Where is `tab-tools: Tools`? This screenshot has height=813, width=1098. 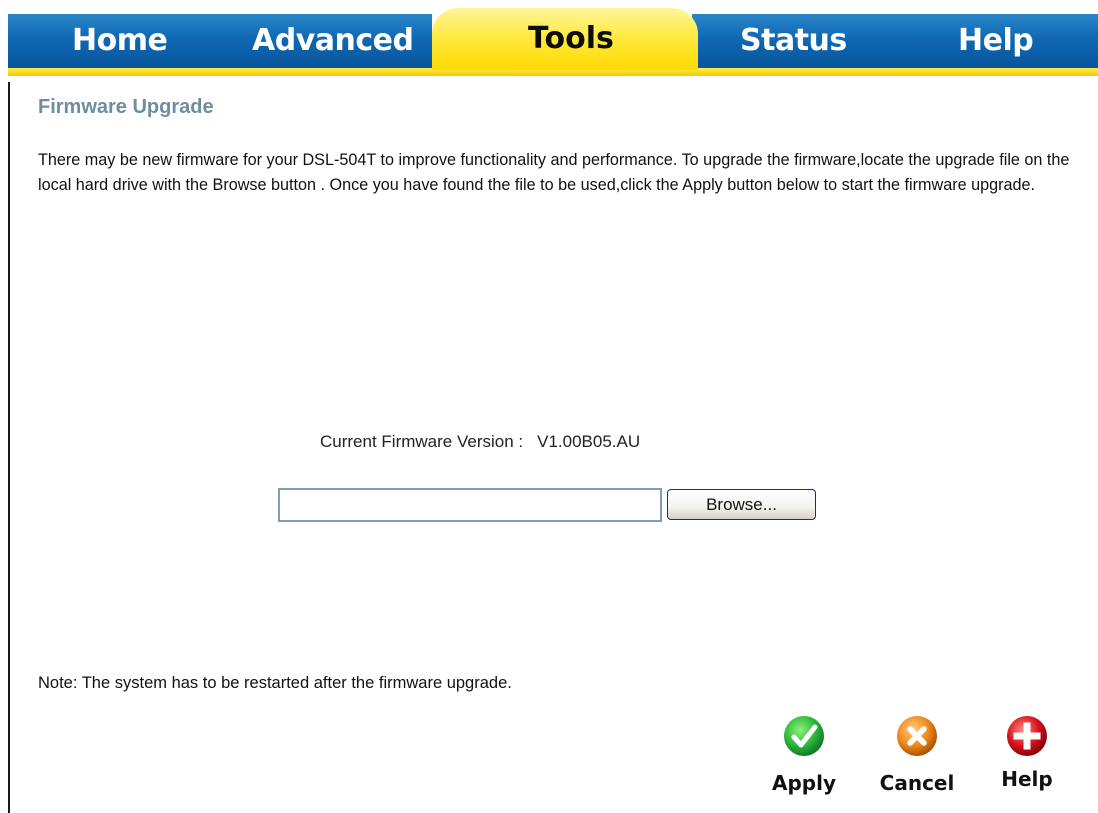
tab-tools: Tools is located at coordinates (565, 39).